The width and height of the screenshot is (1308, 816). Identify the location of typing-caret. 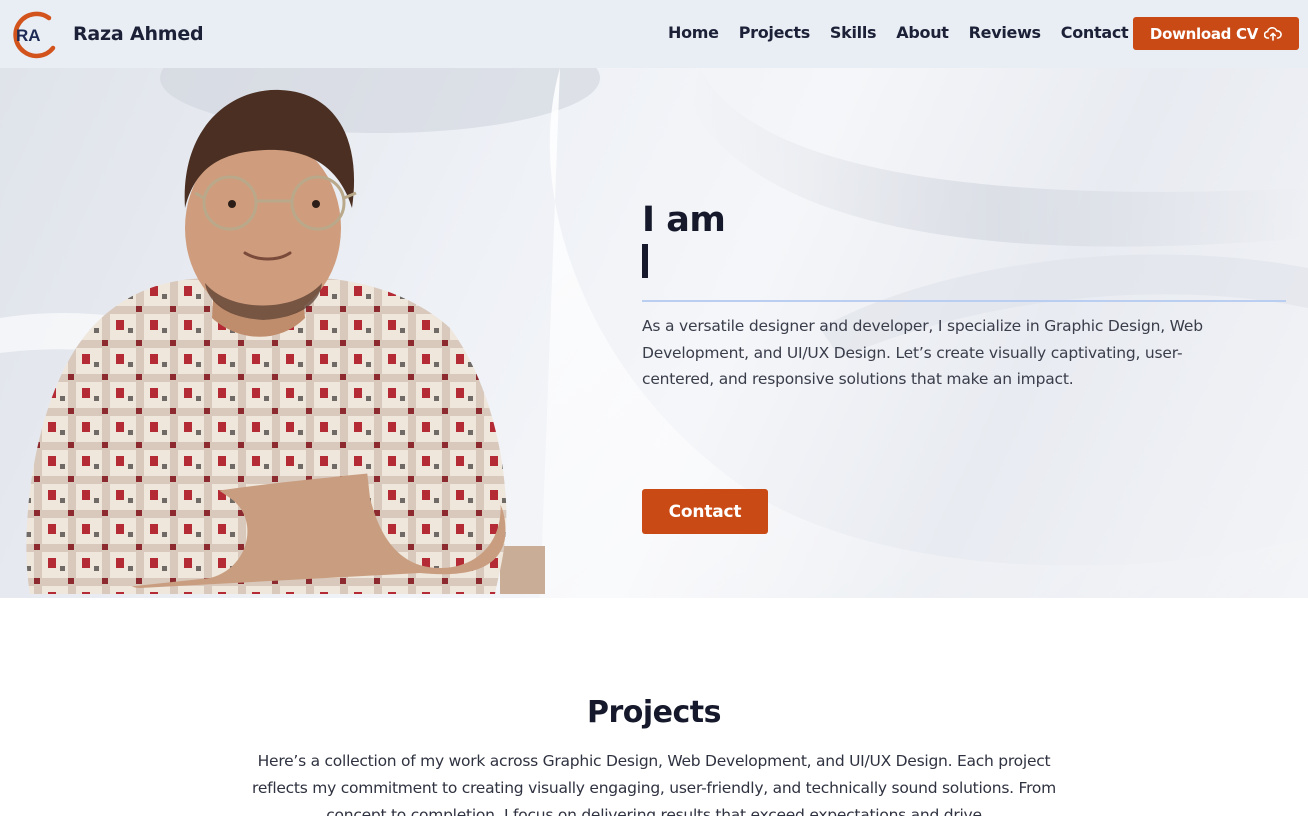
(645, 261).